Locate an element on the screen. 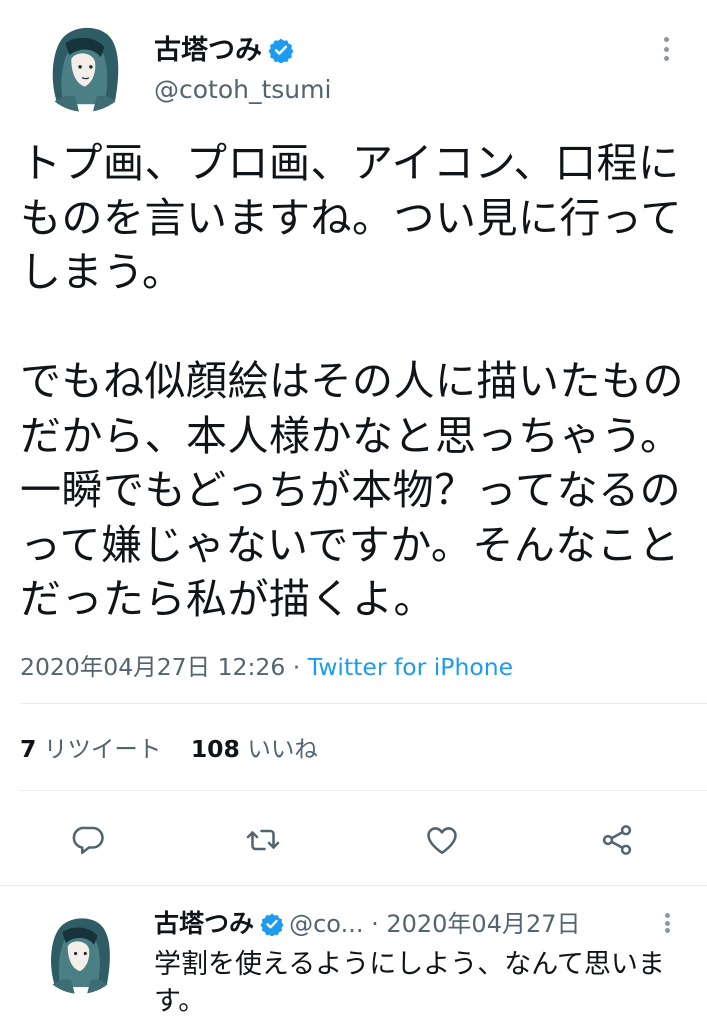 The width and height of the screenshot is (707, 1024). tweet-stats: 7 リツイート 108 いいね is located at coordinates (180, 747).